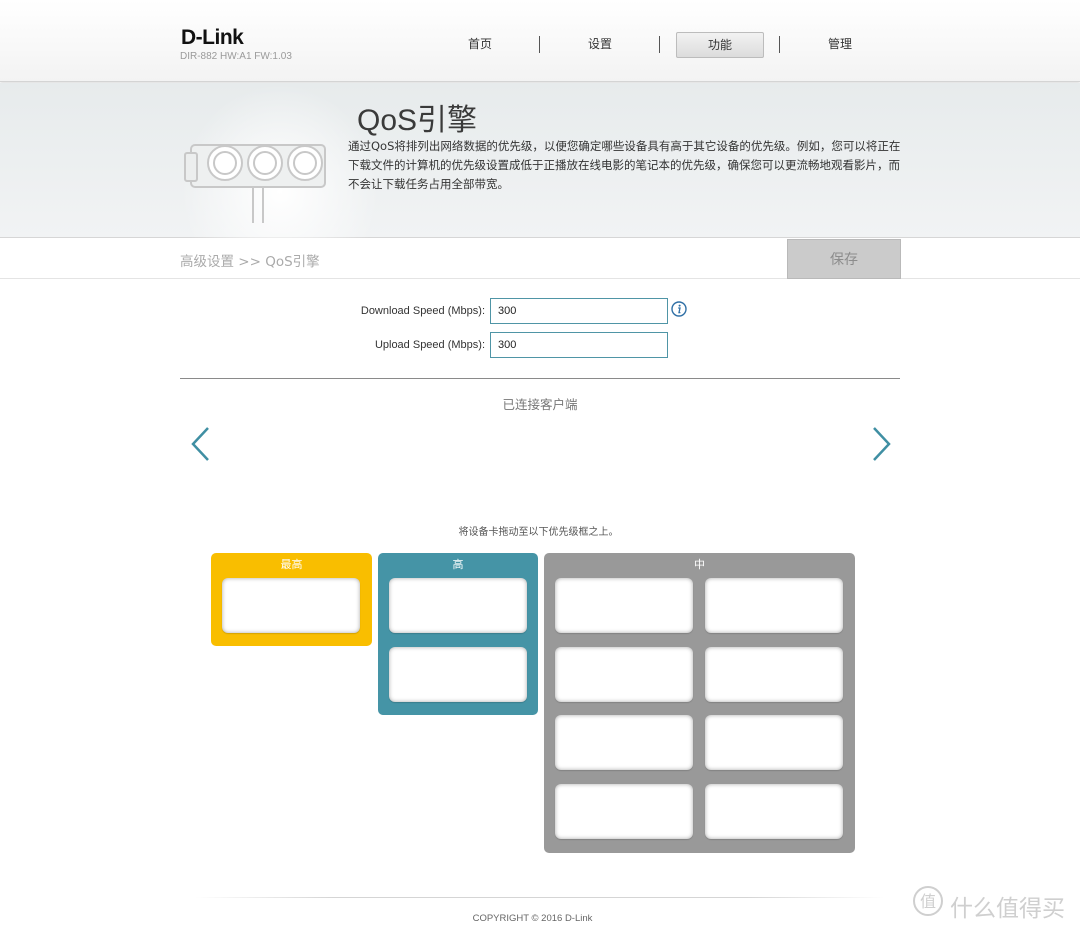 This screenshot has height=929, width=1080. What do you see at coordinates (1007, 909) in the screenshot?
I see `watermark-text: 什么值得买` at bounding box center [1007, 909].